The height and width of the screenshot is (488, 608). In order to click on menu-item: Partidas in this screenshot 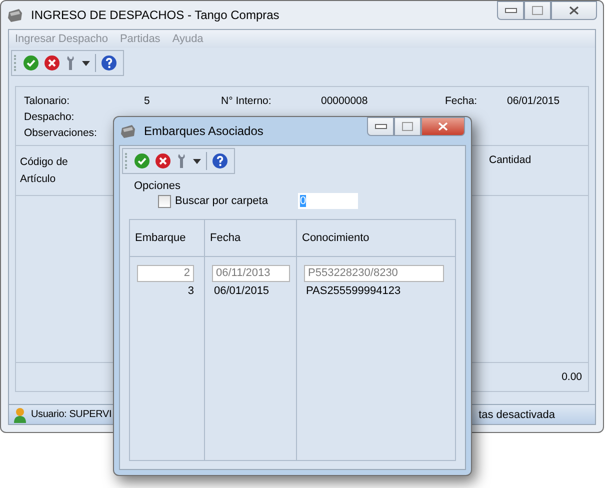, I will do `click(140, 39)`.